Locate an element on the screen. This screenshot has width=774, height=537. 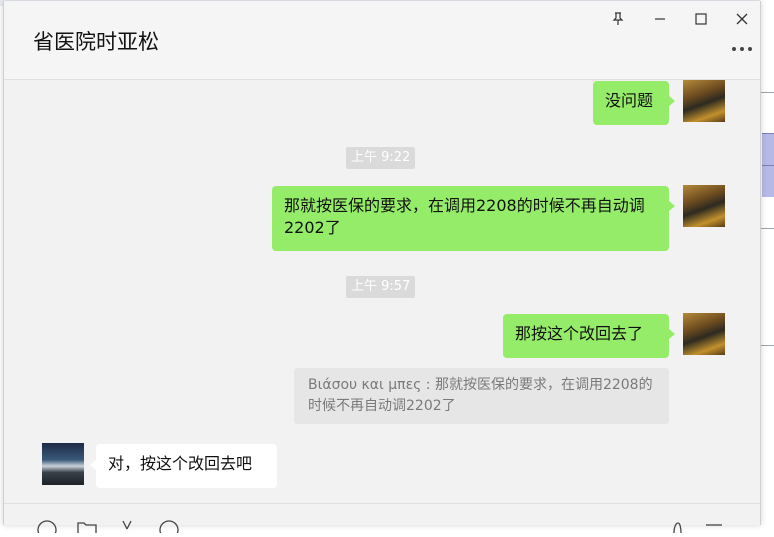
message-bubble: 那就按医保的要求，在调用2208的时候不再自动调2202了 is located at coordinates (470, 218).